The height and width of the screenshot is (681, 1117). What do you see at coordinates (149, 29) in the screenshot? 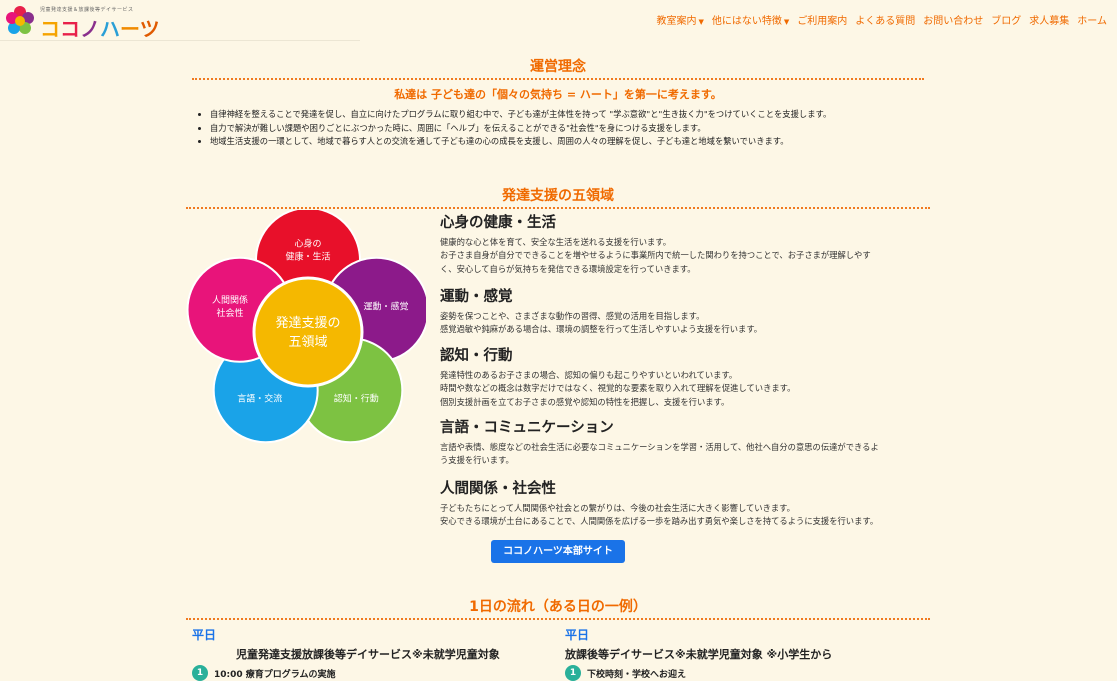
I see `logo-char: ツ` at bounding box center [149, 29].